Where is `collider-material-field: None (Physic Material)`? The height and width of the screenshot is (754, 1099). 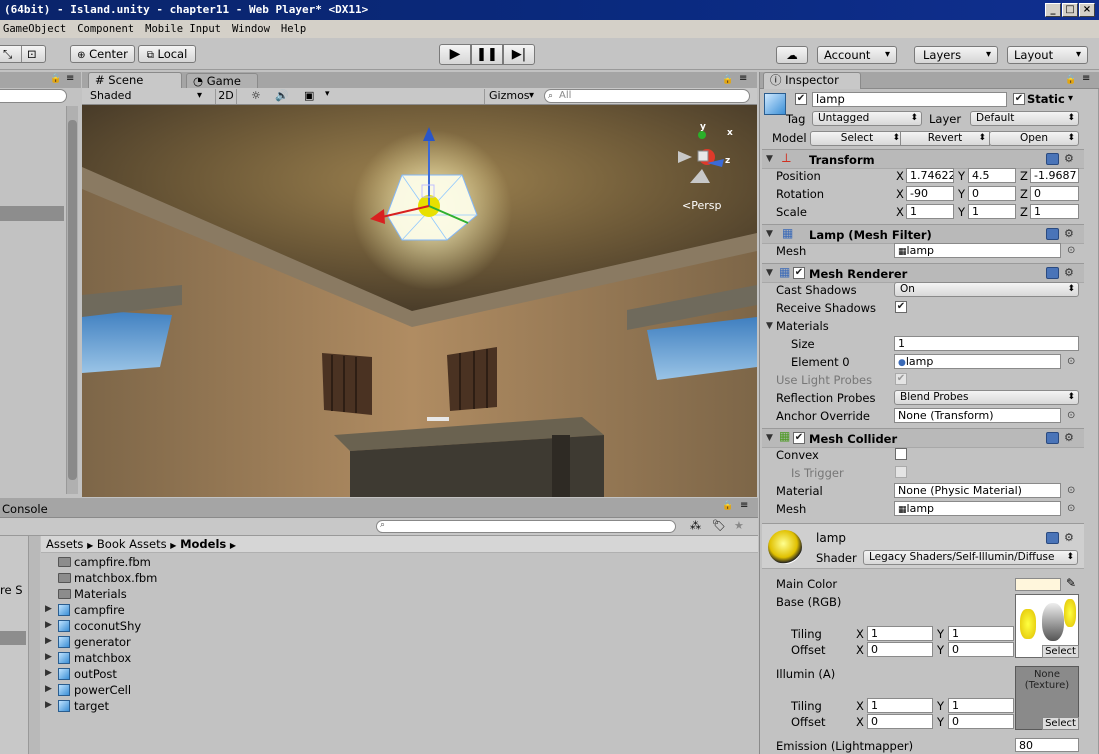
collider-material-field: None (Physic Material) is located at coordinates (977, 490).